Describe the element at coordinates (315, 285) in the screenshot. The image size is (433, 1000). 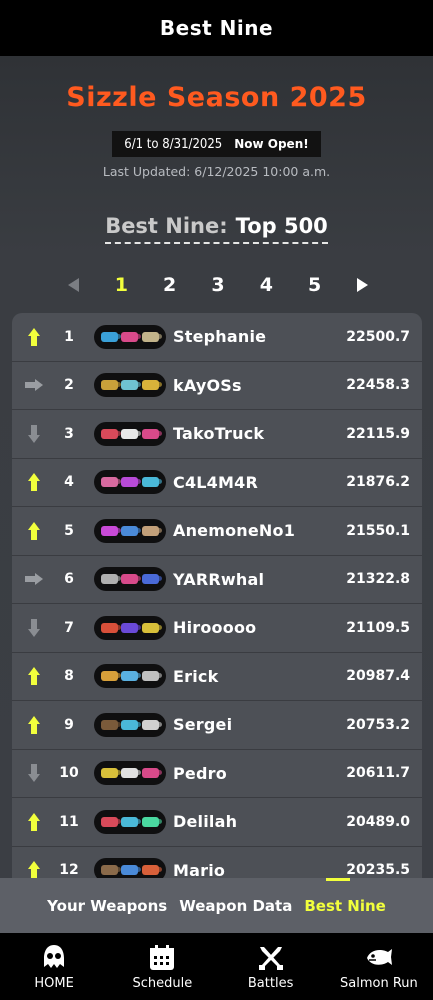
I see `page-5-button: 5` at that location.